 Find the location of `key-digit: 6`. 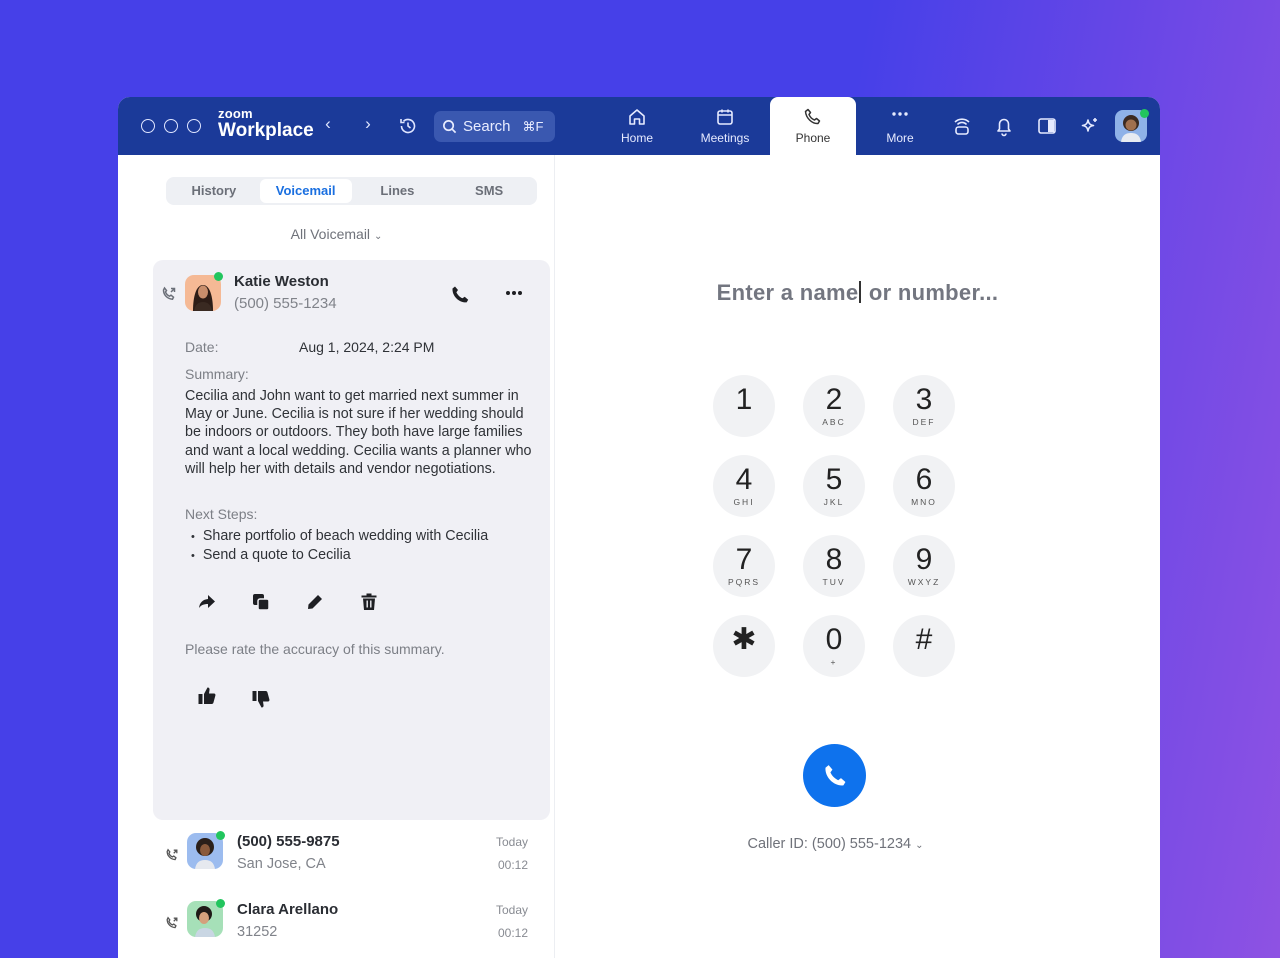

key-digit: 6 is located at coordinates (924, 479).